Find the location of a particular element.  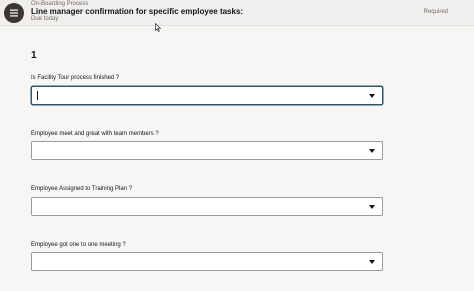

text-caret is located at coordinates (37, 95).